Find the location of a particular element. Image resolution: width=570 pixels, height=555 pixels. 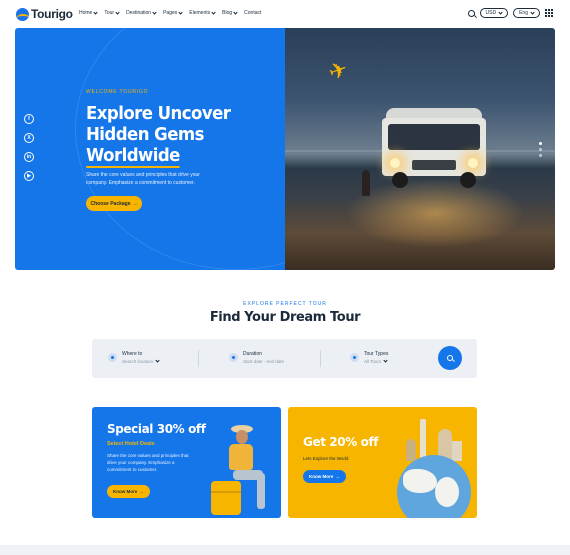

tag-icon is located at coordinates (354, 357).